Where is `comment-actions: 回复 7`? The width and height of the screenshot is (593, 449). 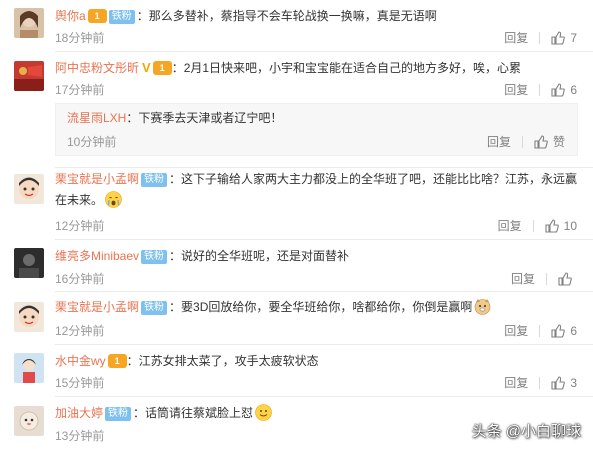
comment-actions: 回复 7 is located at coordinates (540, 38).